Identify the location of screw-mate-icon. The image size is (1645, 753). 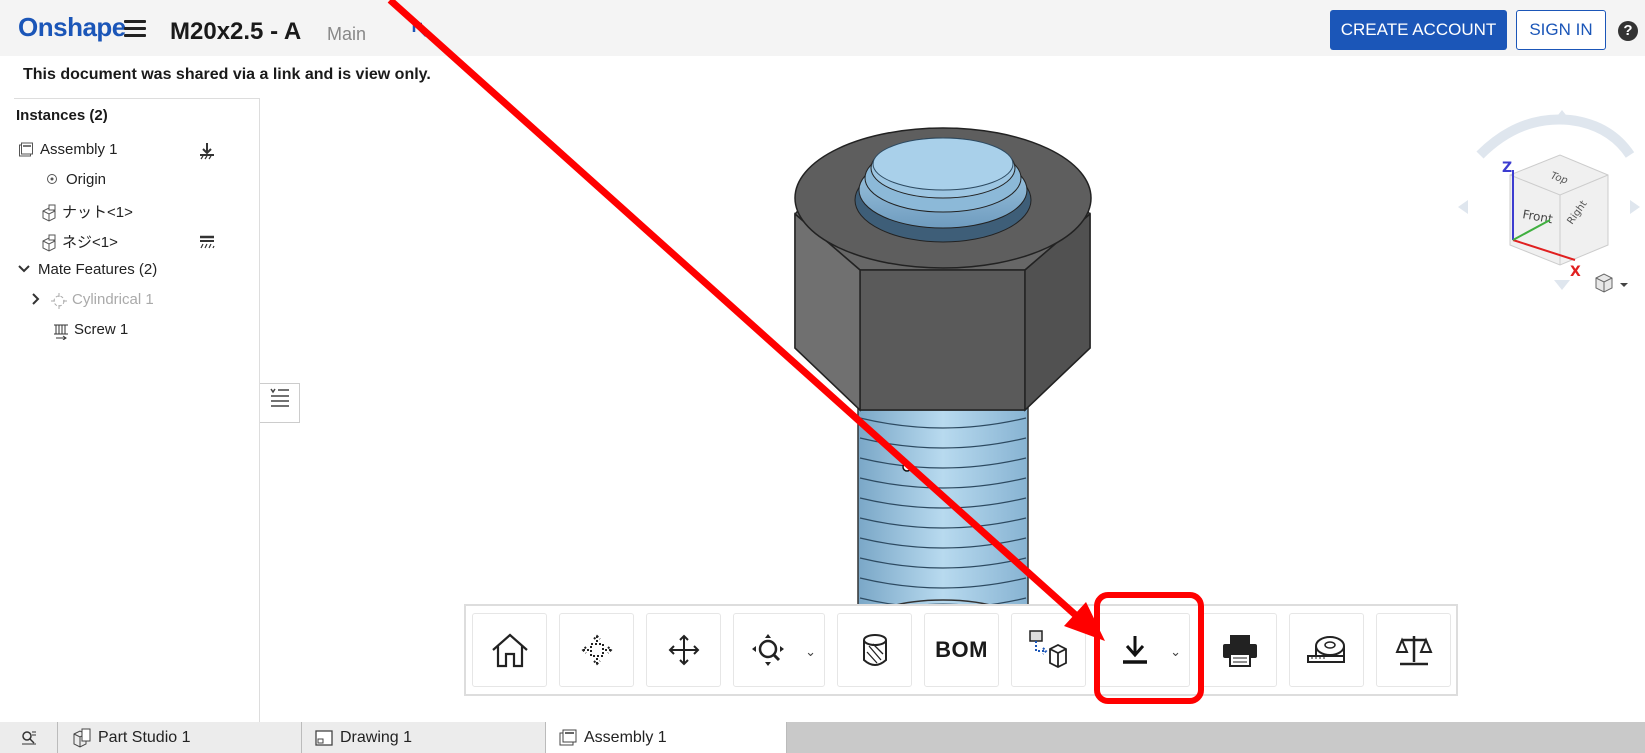
(60, 331).